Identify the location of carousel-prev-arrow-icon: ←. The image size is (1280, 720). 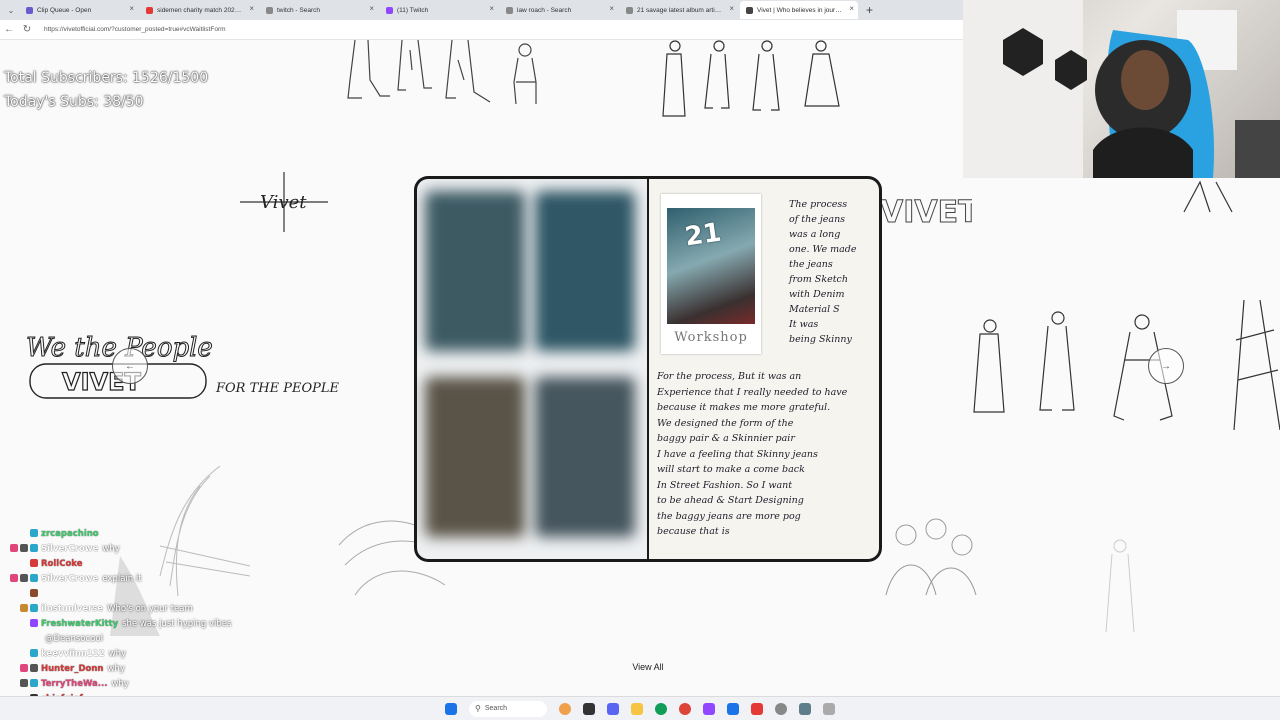
(130, 366).